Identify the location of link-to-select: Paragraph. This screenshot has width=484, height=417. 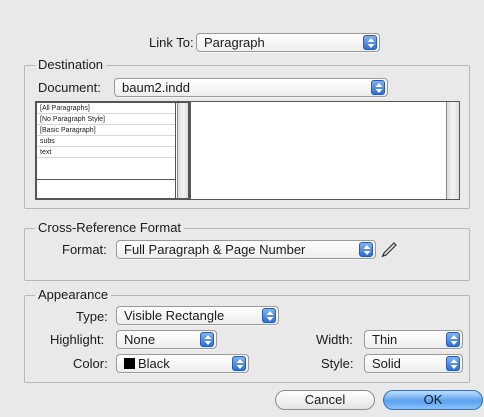
(288, 42).